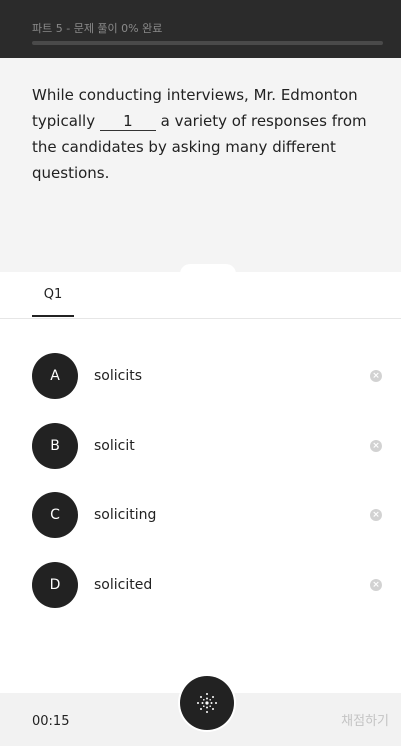 This screenshot has height=751, width=401. What do you see at coordinates (55, 446) in the screenshot?
I see `option-letter-b: B` at bounding box center [55, 446].